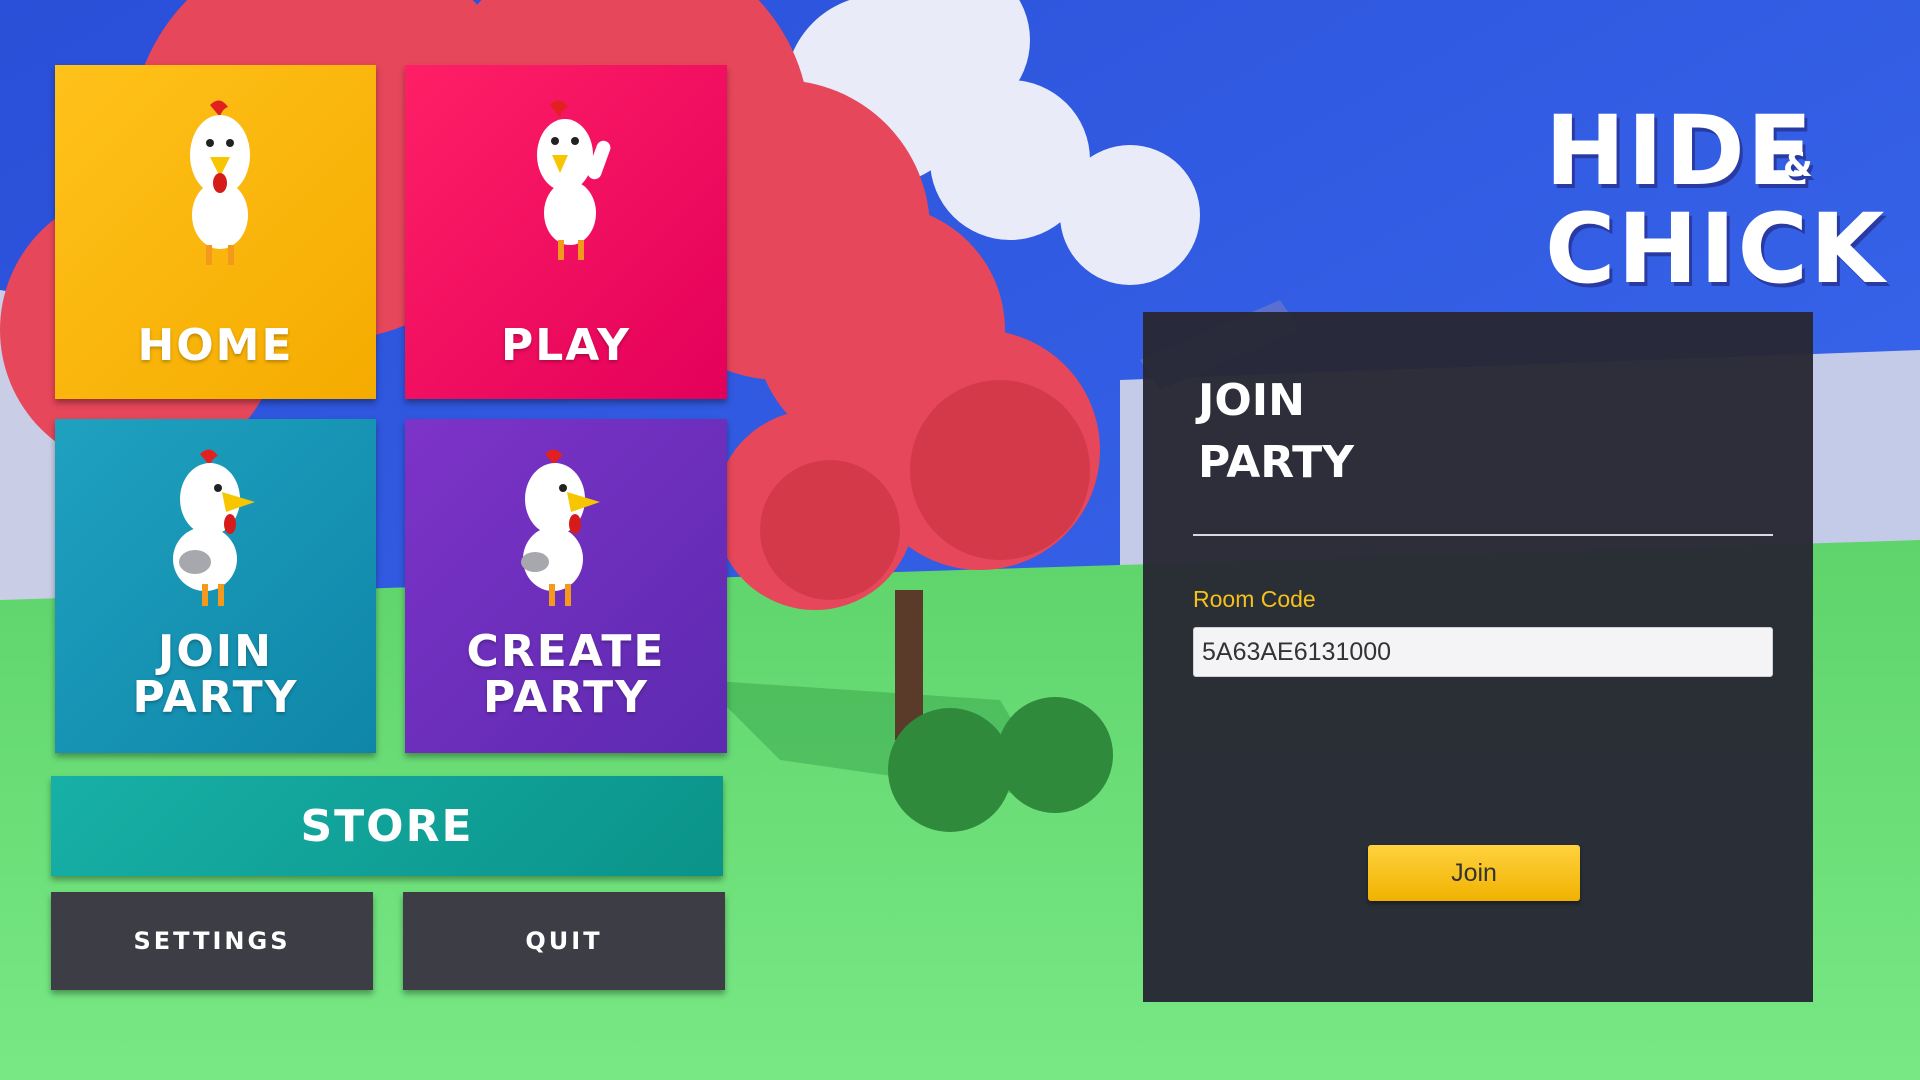 This screenshot has width=1920, height=1080. Describe the element at coordinates (1680, 151) in the screenshot. I see `logo-line1: HIDE` at that location.